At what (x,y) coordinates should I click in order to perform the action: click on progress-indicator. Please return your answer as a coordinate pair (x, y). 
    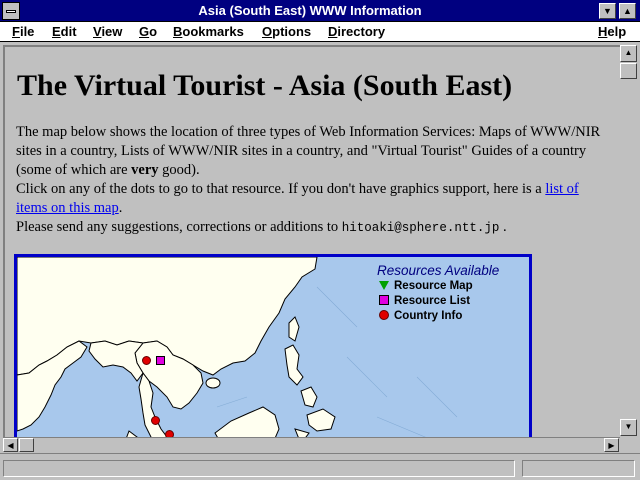
    Looking at the image, I should click on (578, 468).